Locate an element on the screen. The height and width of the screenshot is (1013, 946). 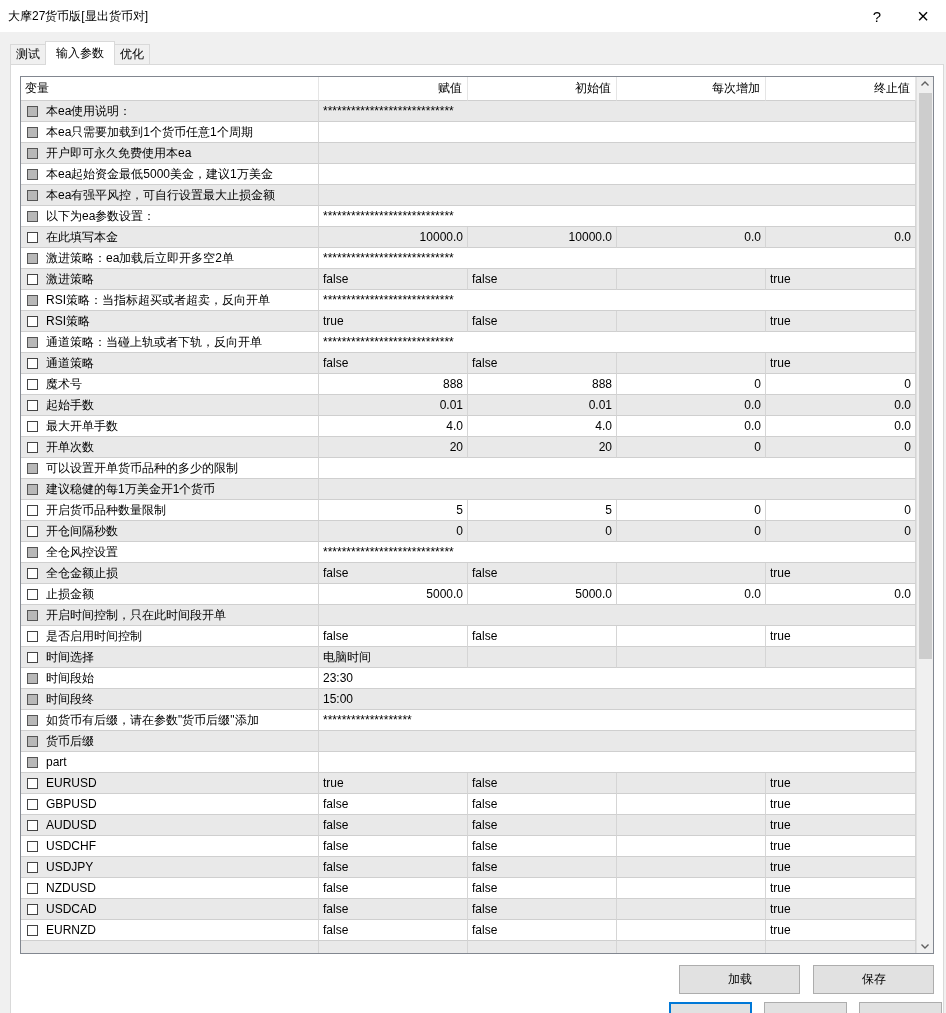
parameter-name: 全仓金额止损 is located at coordinates (82, 573).